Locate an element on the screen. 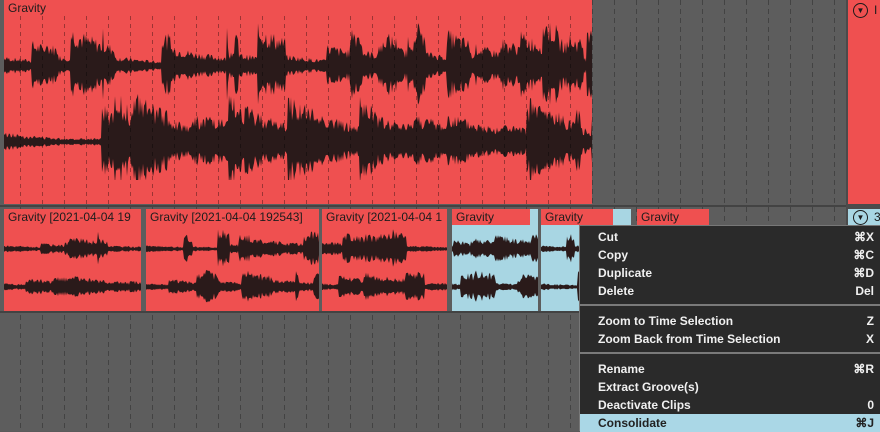  menu-item-cut: Cut ⌘X is located at coordinates (730, 237).